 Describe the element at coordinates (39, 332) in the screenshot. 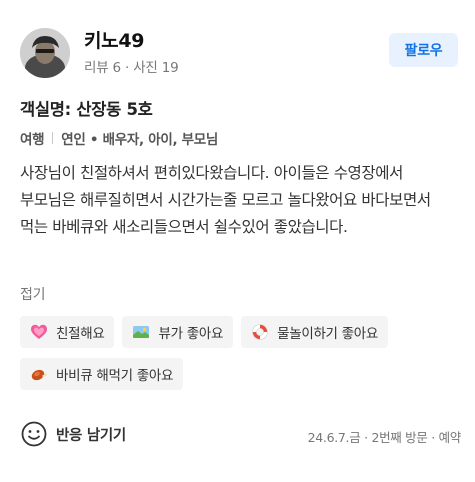

I see `heart-icon` at that location.